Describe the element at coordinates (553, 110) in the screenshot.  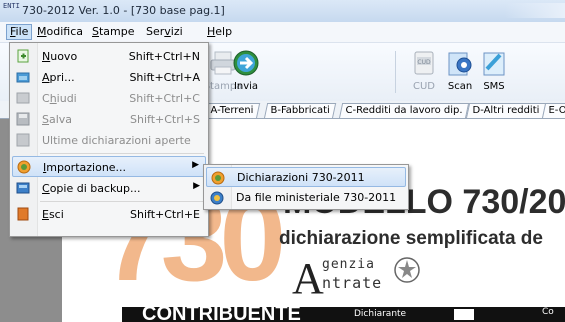
I see `tab-e: E-O` at that location.